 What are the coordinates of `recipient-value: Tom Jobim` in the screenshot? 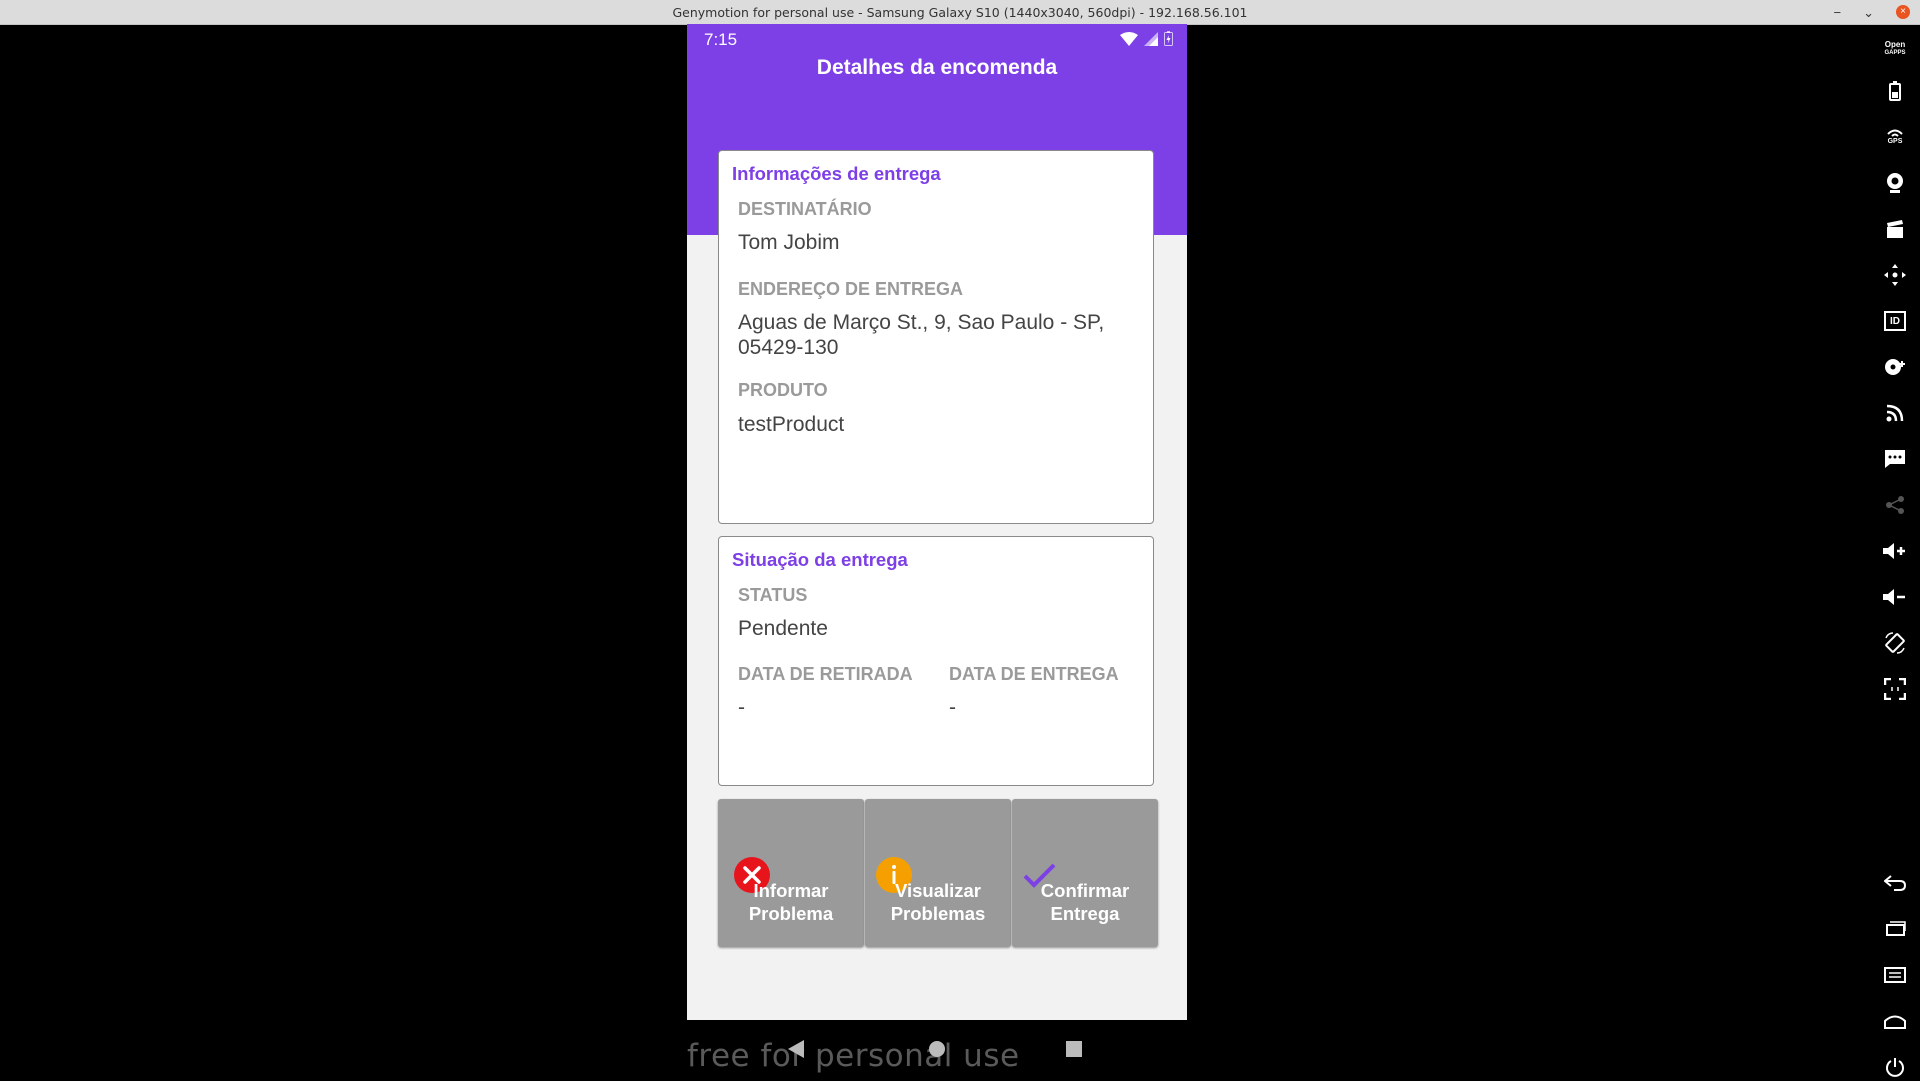 It's located at (789, 242).